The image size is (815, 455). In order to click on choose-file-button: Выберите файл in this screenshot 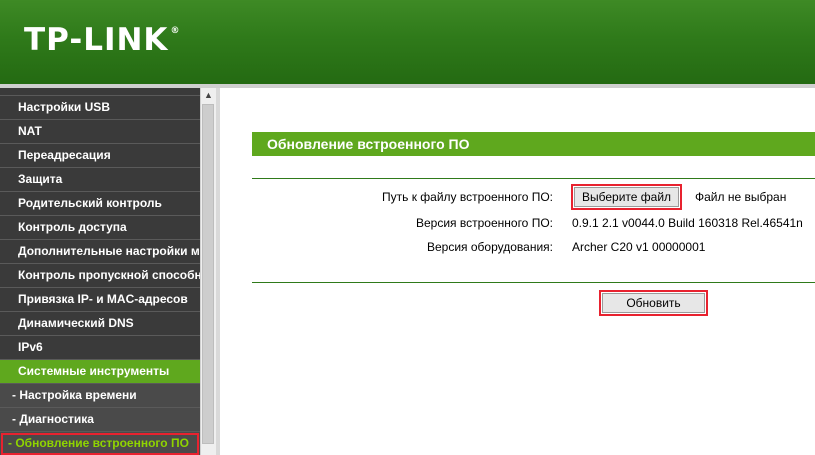, I will do `click(626, 197)`.